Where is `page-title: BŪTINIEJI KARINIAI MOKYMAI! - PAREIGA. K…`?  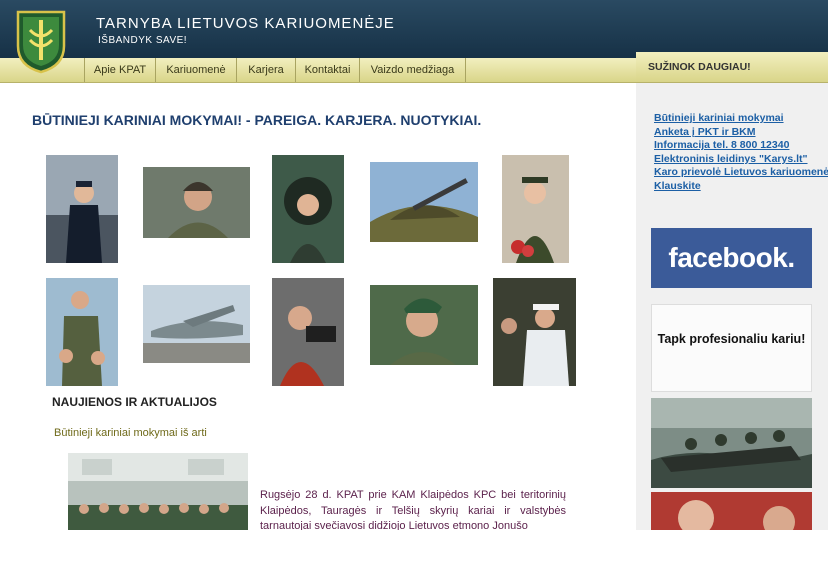
page-title: BŪTINIEJI KARINIAI MOKYMAI! - PAREIGA. K… is located at coordinates (257, 120).